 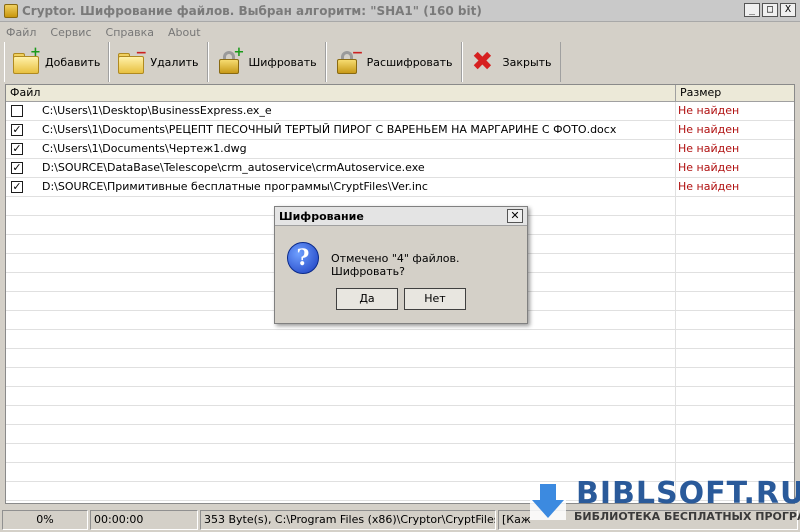 What do you see at coordinates (282, 62) in the screenshot?
I see `encrypt-button-label: Шифровать` at bounding box center [282, 62].